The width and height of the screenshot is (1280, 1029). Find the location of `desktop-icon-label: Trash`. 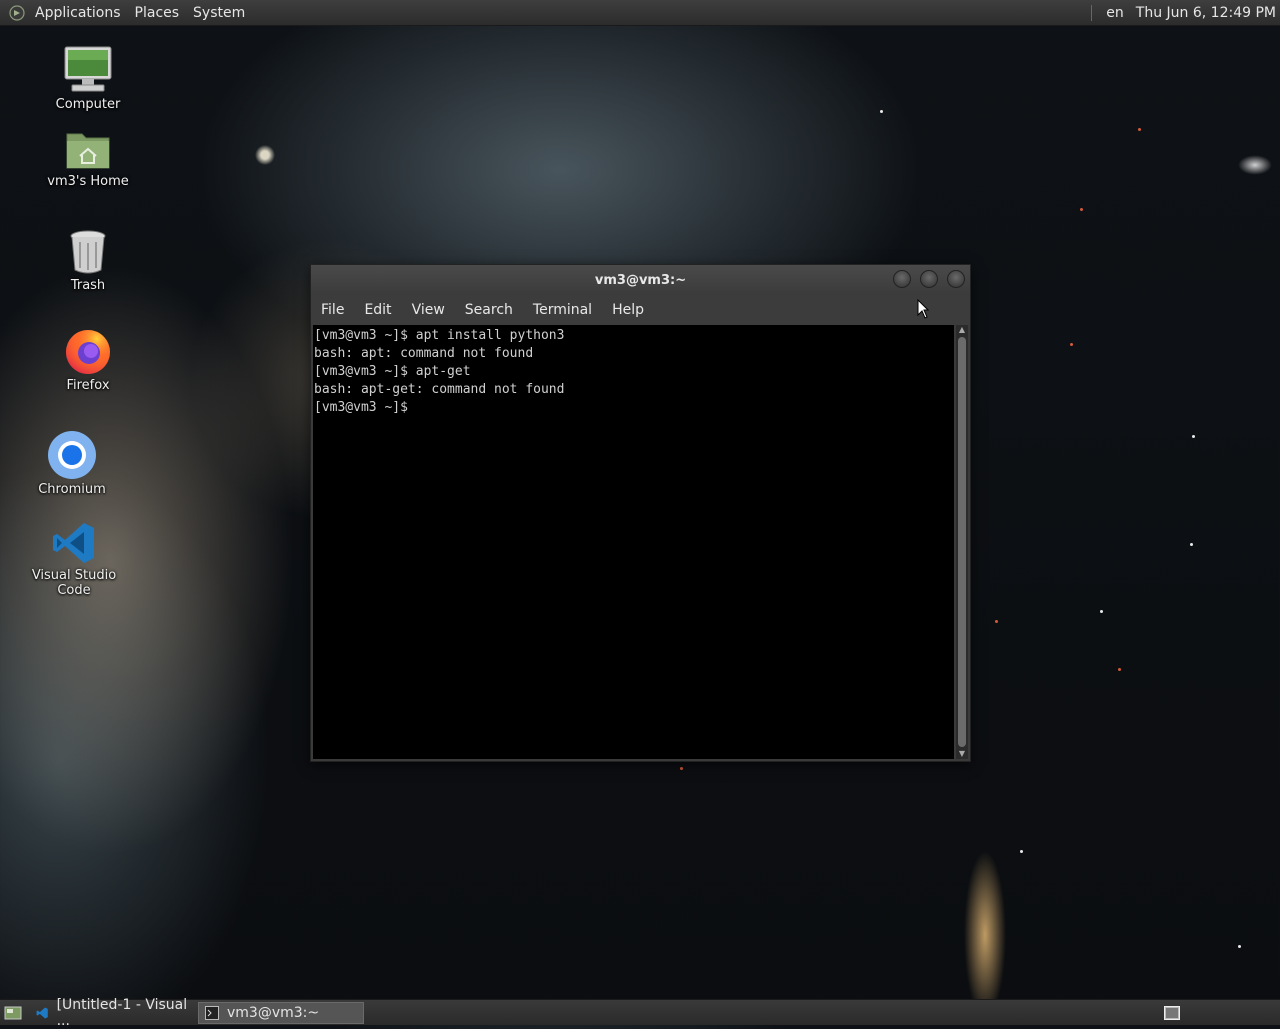

desktop-icon-label: Trash is located at coordinates (88, 285).